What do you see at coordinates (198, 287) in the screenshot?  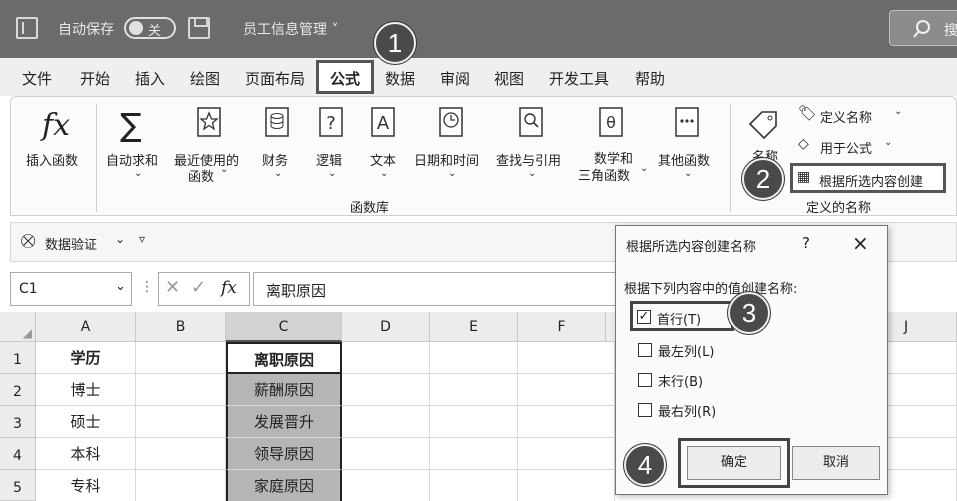 I see `enter-icon: ✓` at bounding box center [198, 287].